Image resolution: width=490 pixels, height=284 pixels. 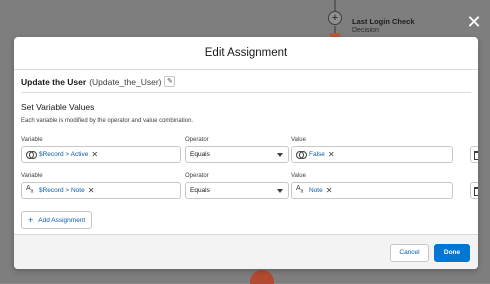 I want to click on value-pill: False ✕, so click(x=315, y=154).